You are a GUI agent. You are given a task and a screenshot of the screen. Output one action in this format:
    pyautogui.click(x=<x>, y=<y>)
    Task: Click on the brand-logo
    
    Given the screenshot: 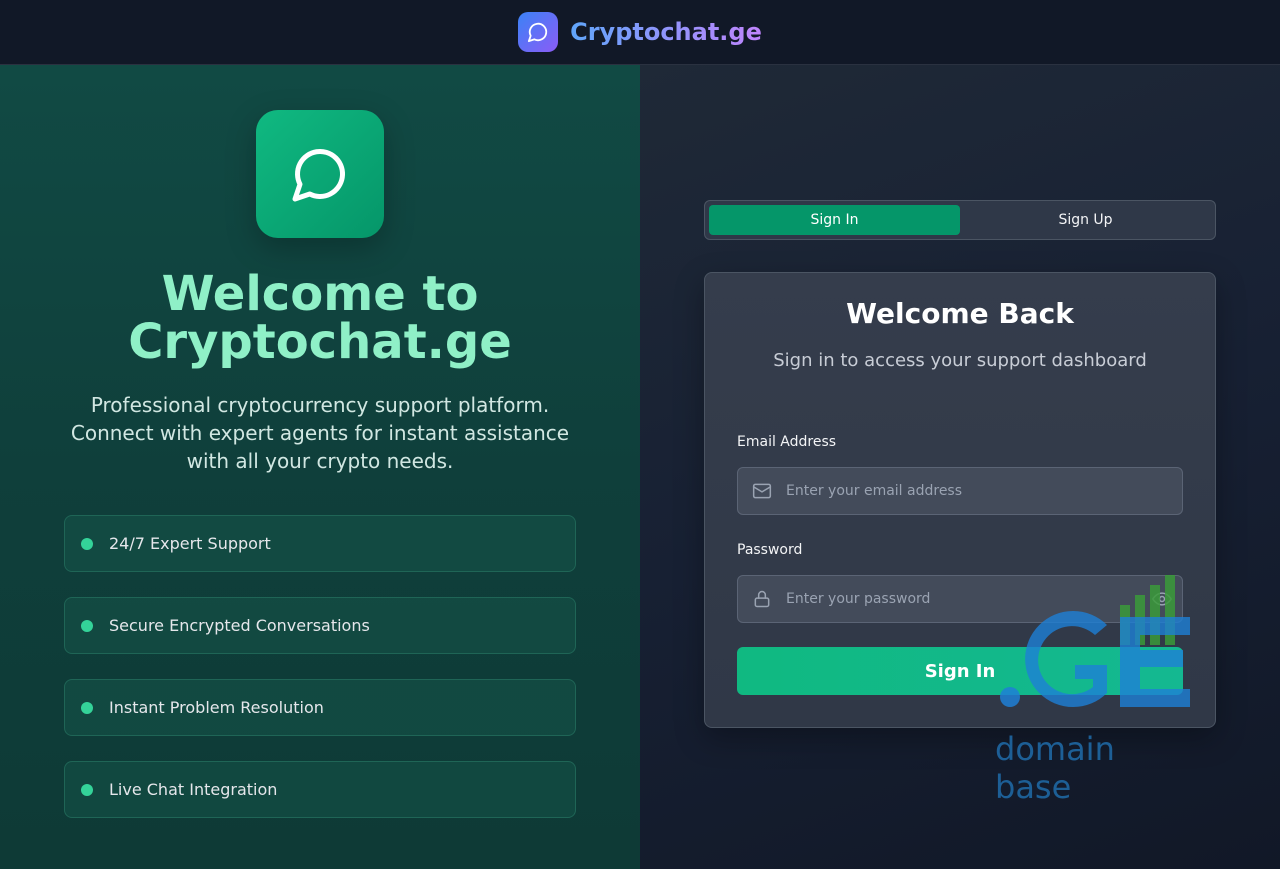 What is the action you would take?
    pyautogui.click(x=538, y=32)
    